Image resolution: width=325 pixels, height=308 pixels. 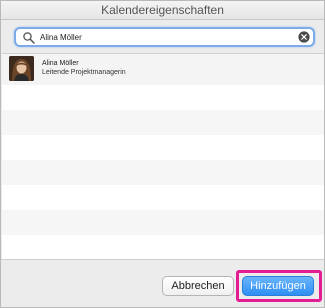 I want to click on avatar, so click(x=21, y=68).